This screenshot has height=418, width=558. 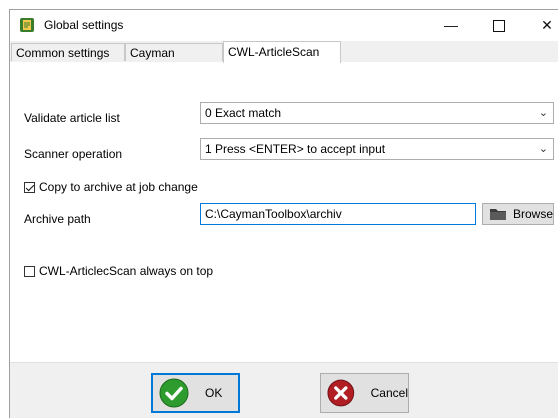 What do you see at coordinates (57, 219) in the screenshot?
I see `archive-path-label: Archive path` at bounding box center [57, 219].